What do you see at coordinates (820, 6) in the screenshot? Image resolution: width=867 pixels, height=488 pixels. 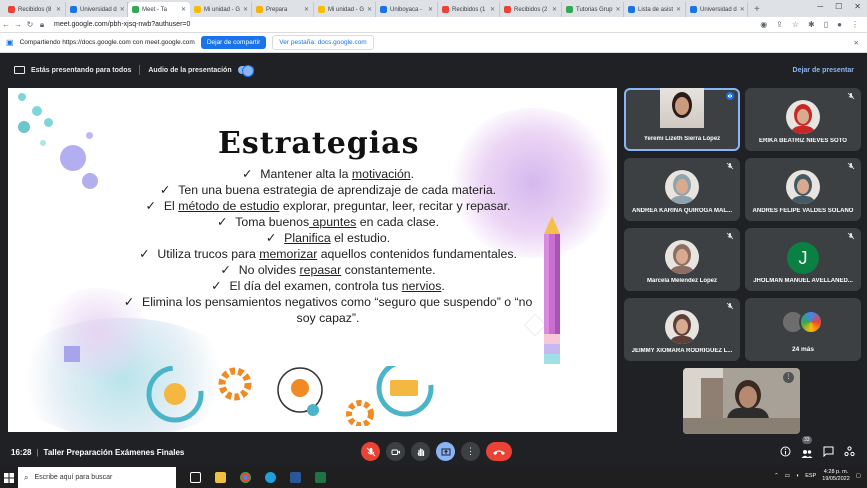 I see `minimize-icon: ─` at bounding box center [820, 6].